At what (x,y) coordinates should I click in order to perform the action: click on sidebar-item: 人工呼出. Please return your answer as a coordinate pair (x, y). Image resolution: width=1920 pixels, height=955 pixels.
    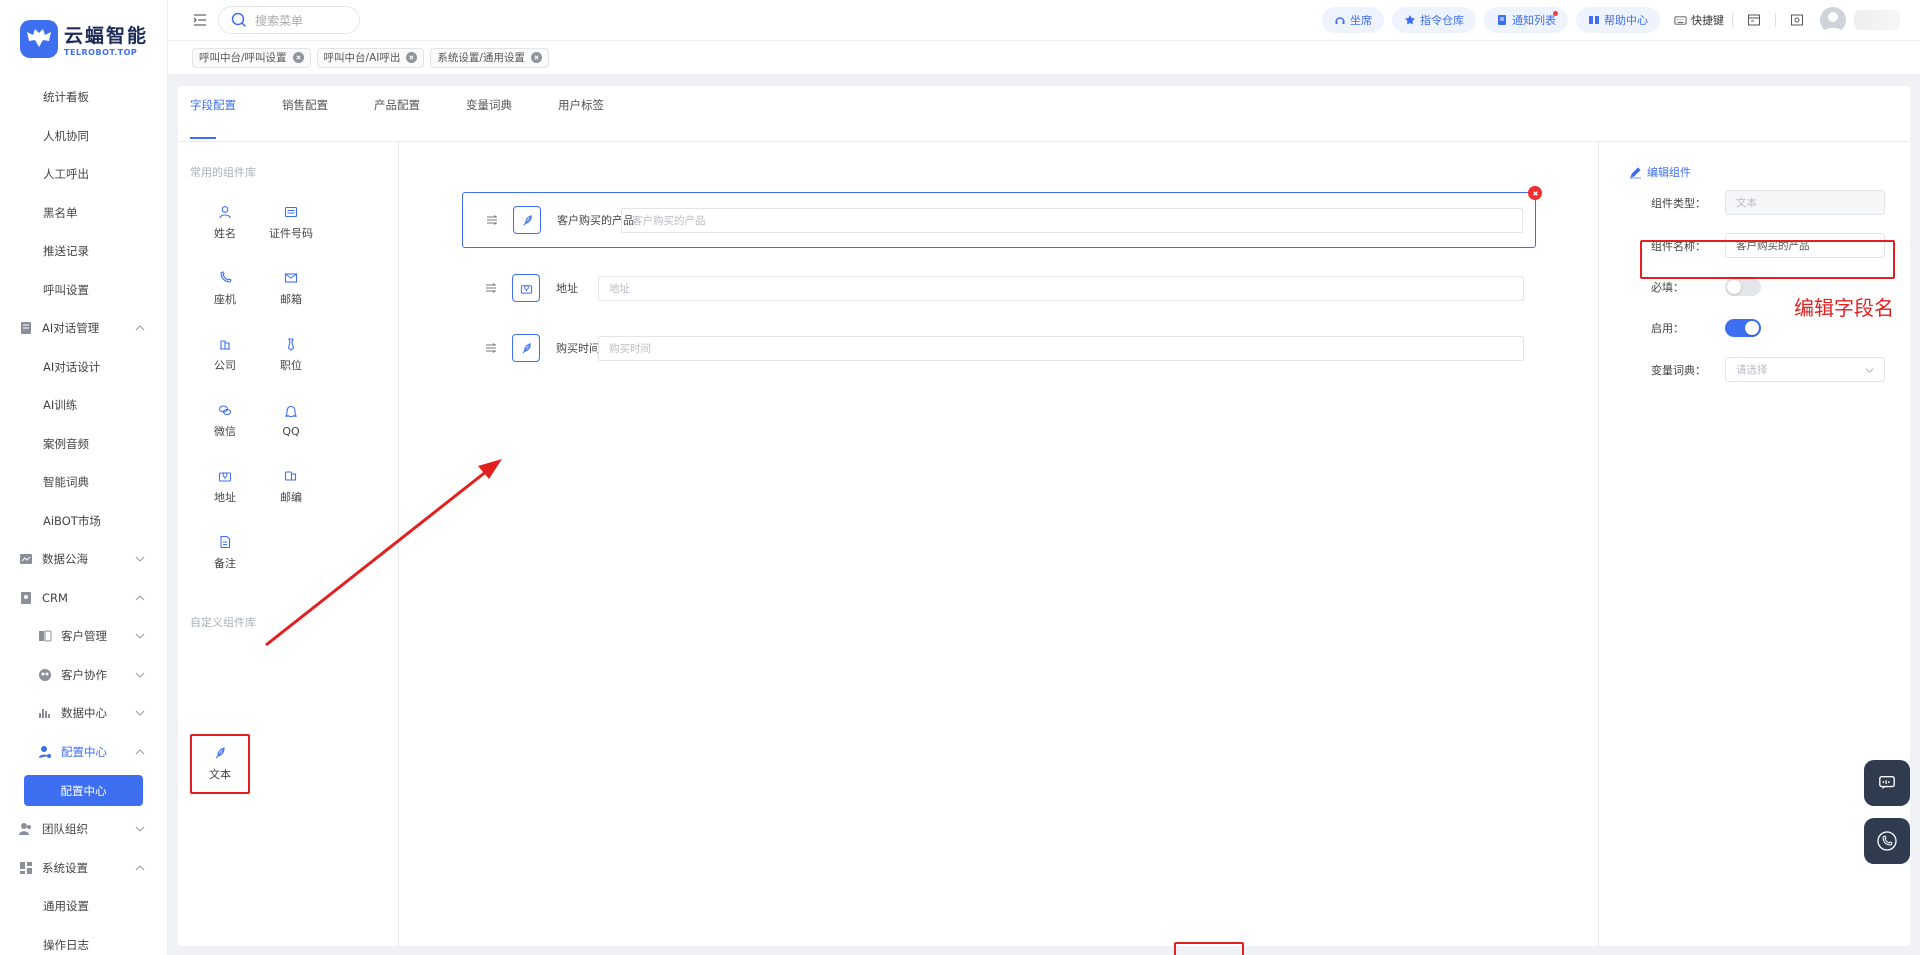
    Looking at the image, I should click on (83, 174).